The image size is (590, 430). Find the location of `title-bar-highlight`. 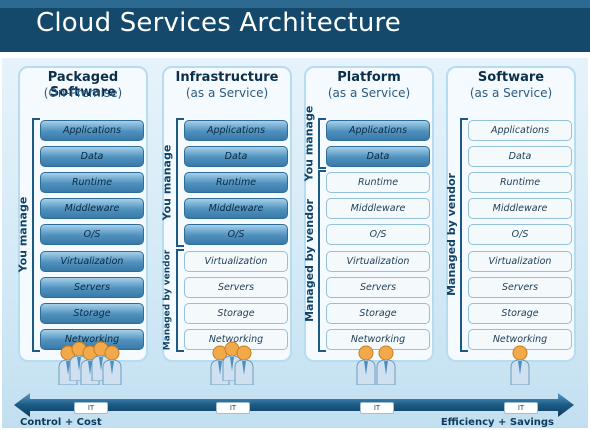

title-bar-highlight is located at coordinates (295, 4).